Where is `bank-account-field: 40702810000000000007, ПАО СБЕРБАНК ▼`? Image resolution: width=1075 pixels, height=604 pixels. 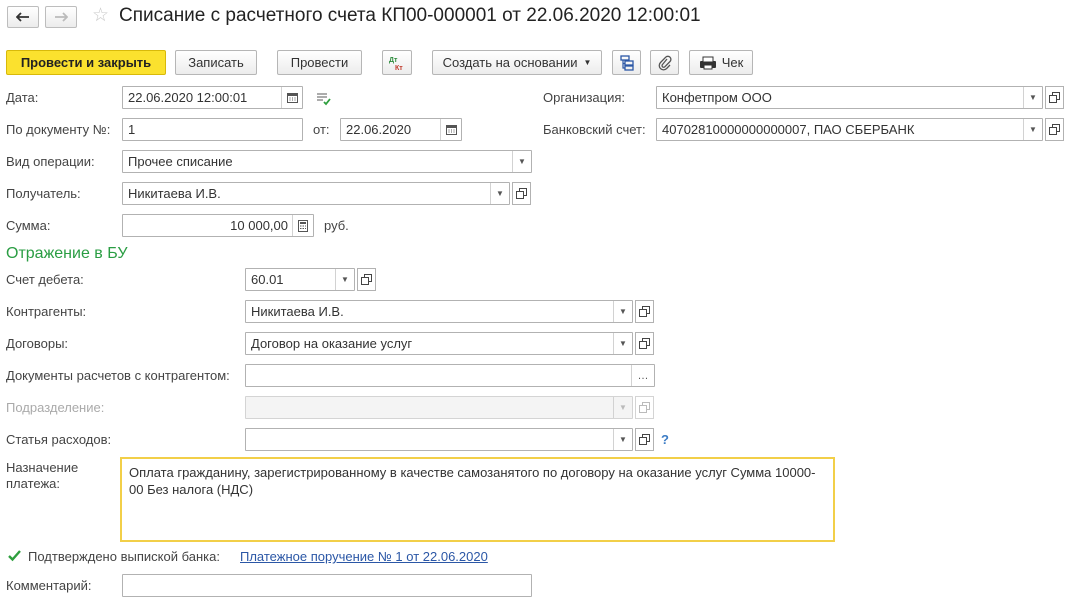 bank-account-field: 40702810000000000007, ПАО СБЕРБАНК ▼ is located at coordinates (849, 129).